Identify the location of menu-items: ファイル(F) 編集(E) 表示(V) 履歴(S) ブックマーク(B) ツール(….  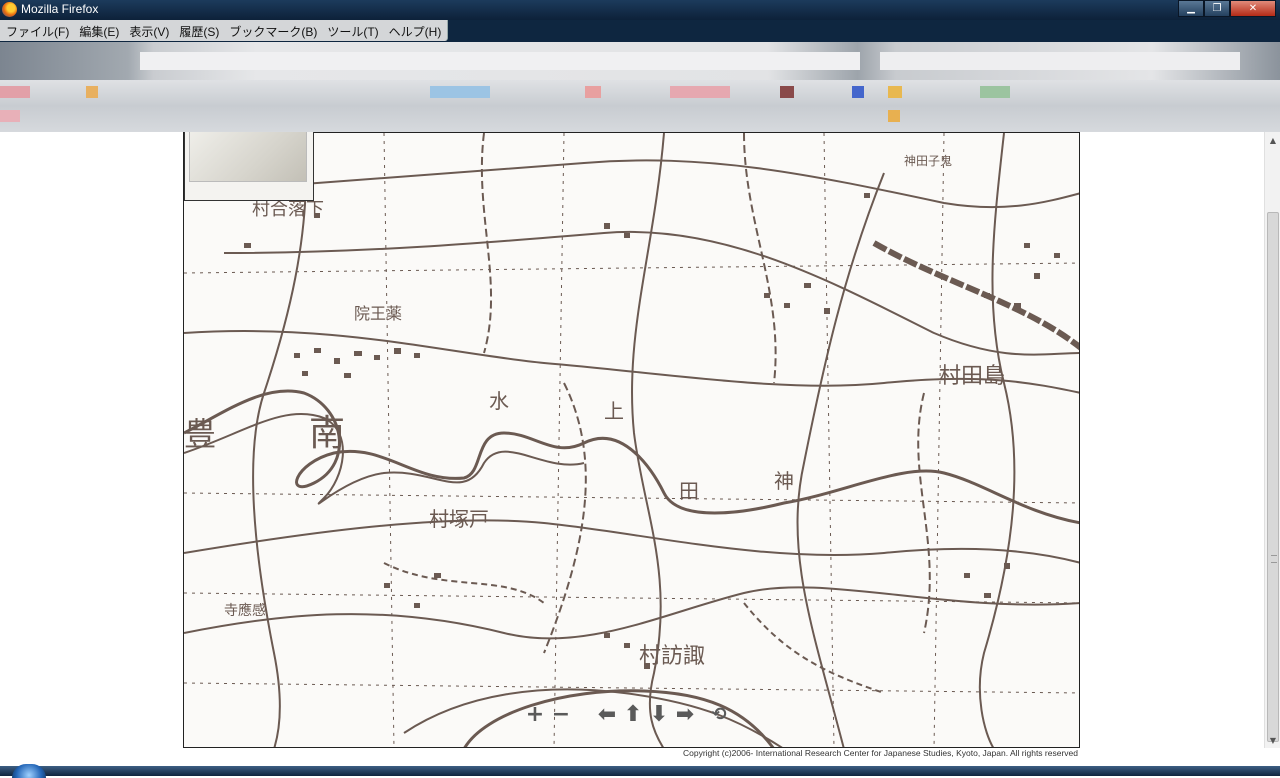
(224, 30).